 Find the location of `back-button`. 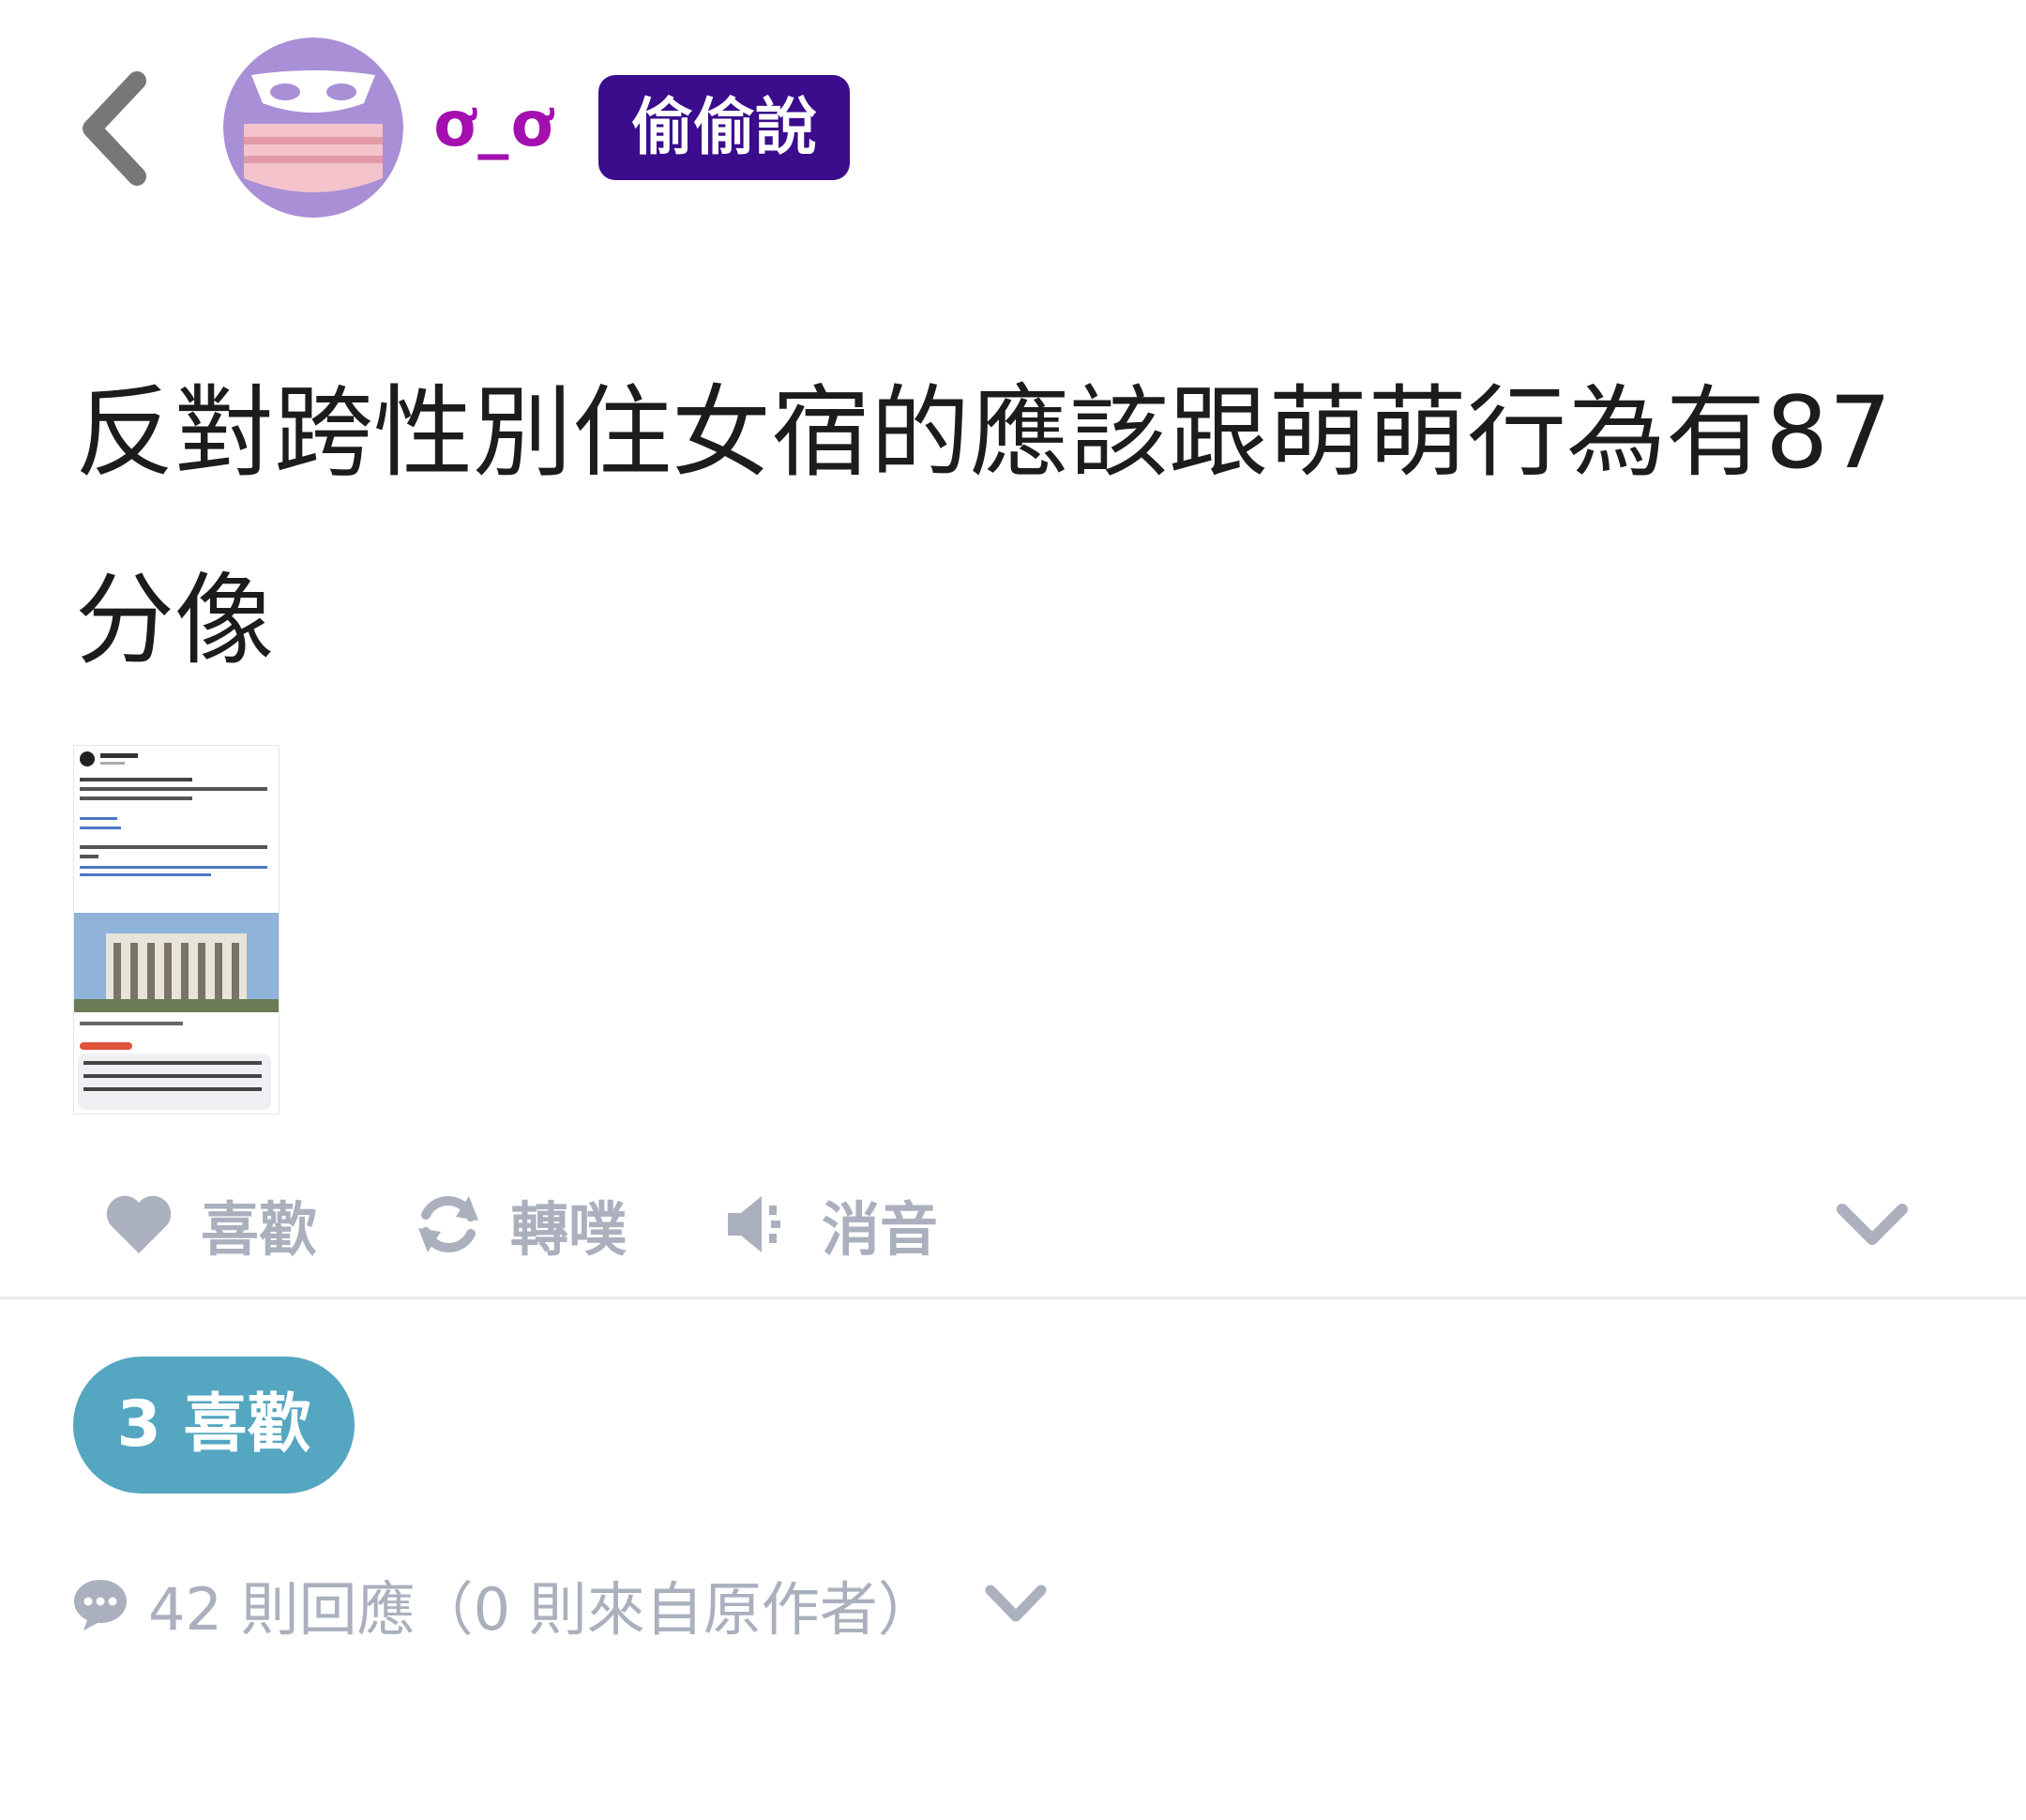

back-button is located at coordinates (115, 129).